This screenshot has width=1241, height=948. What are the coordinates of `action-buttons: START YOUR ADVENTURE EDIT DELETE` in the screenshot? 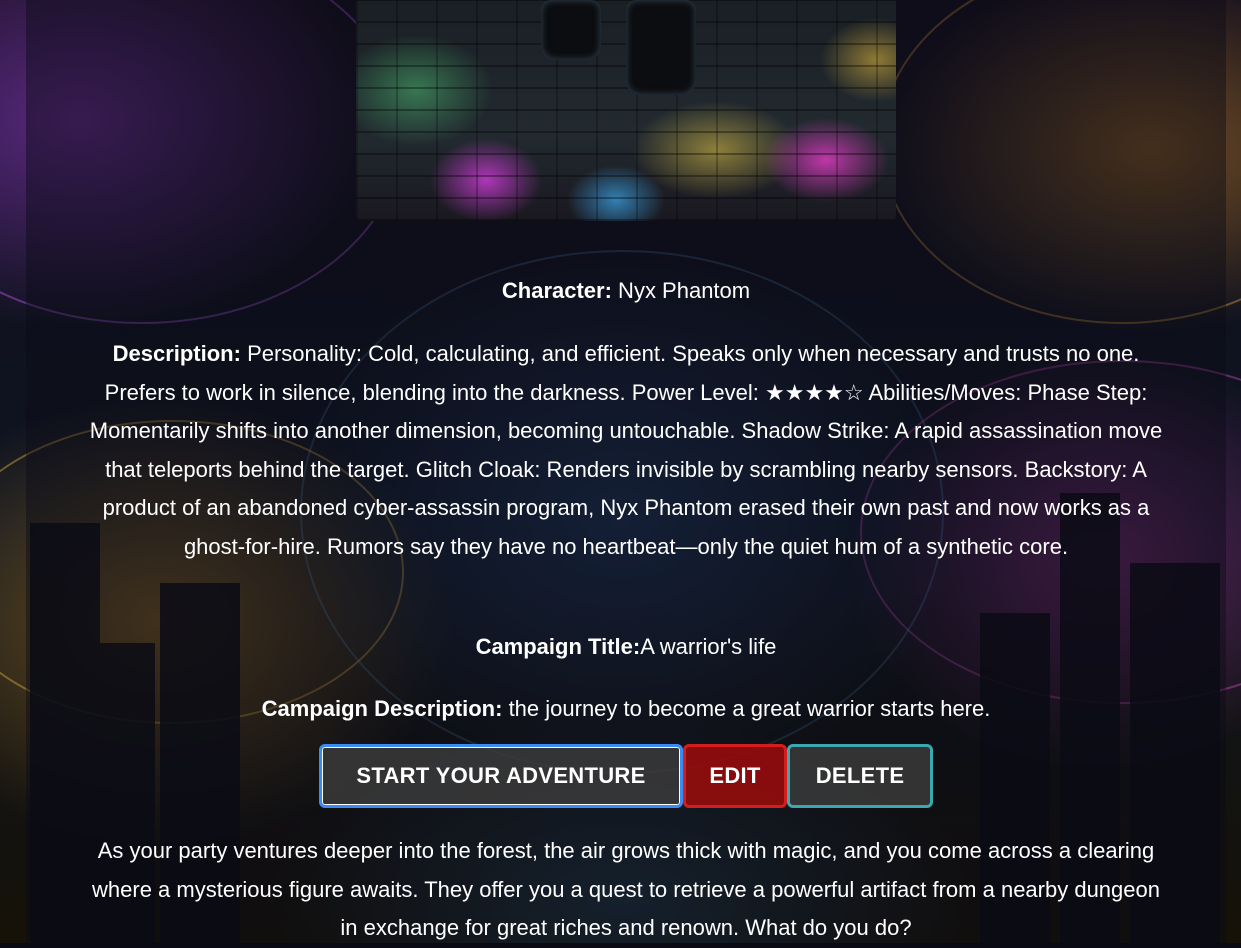 It's located at (626, 776).